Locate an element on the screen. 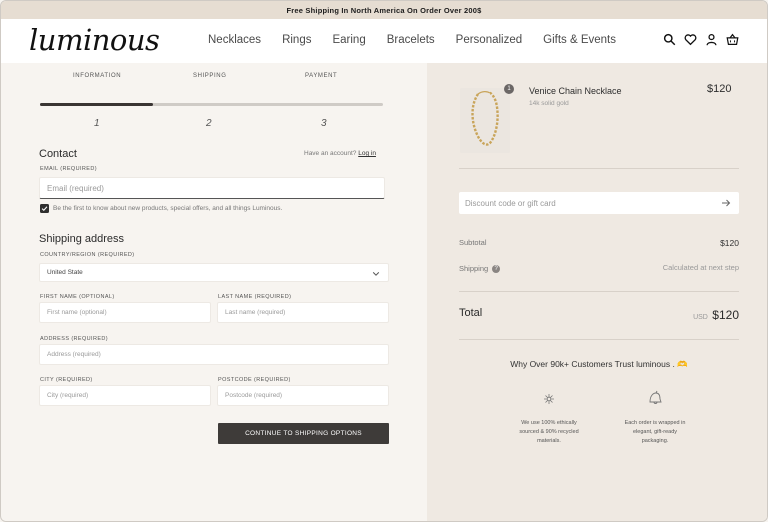  checkout-progress-bar is located at coordinates (211, 104).